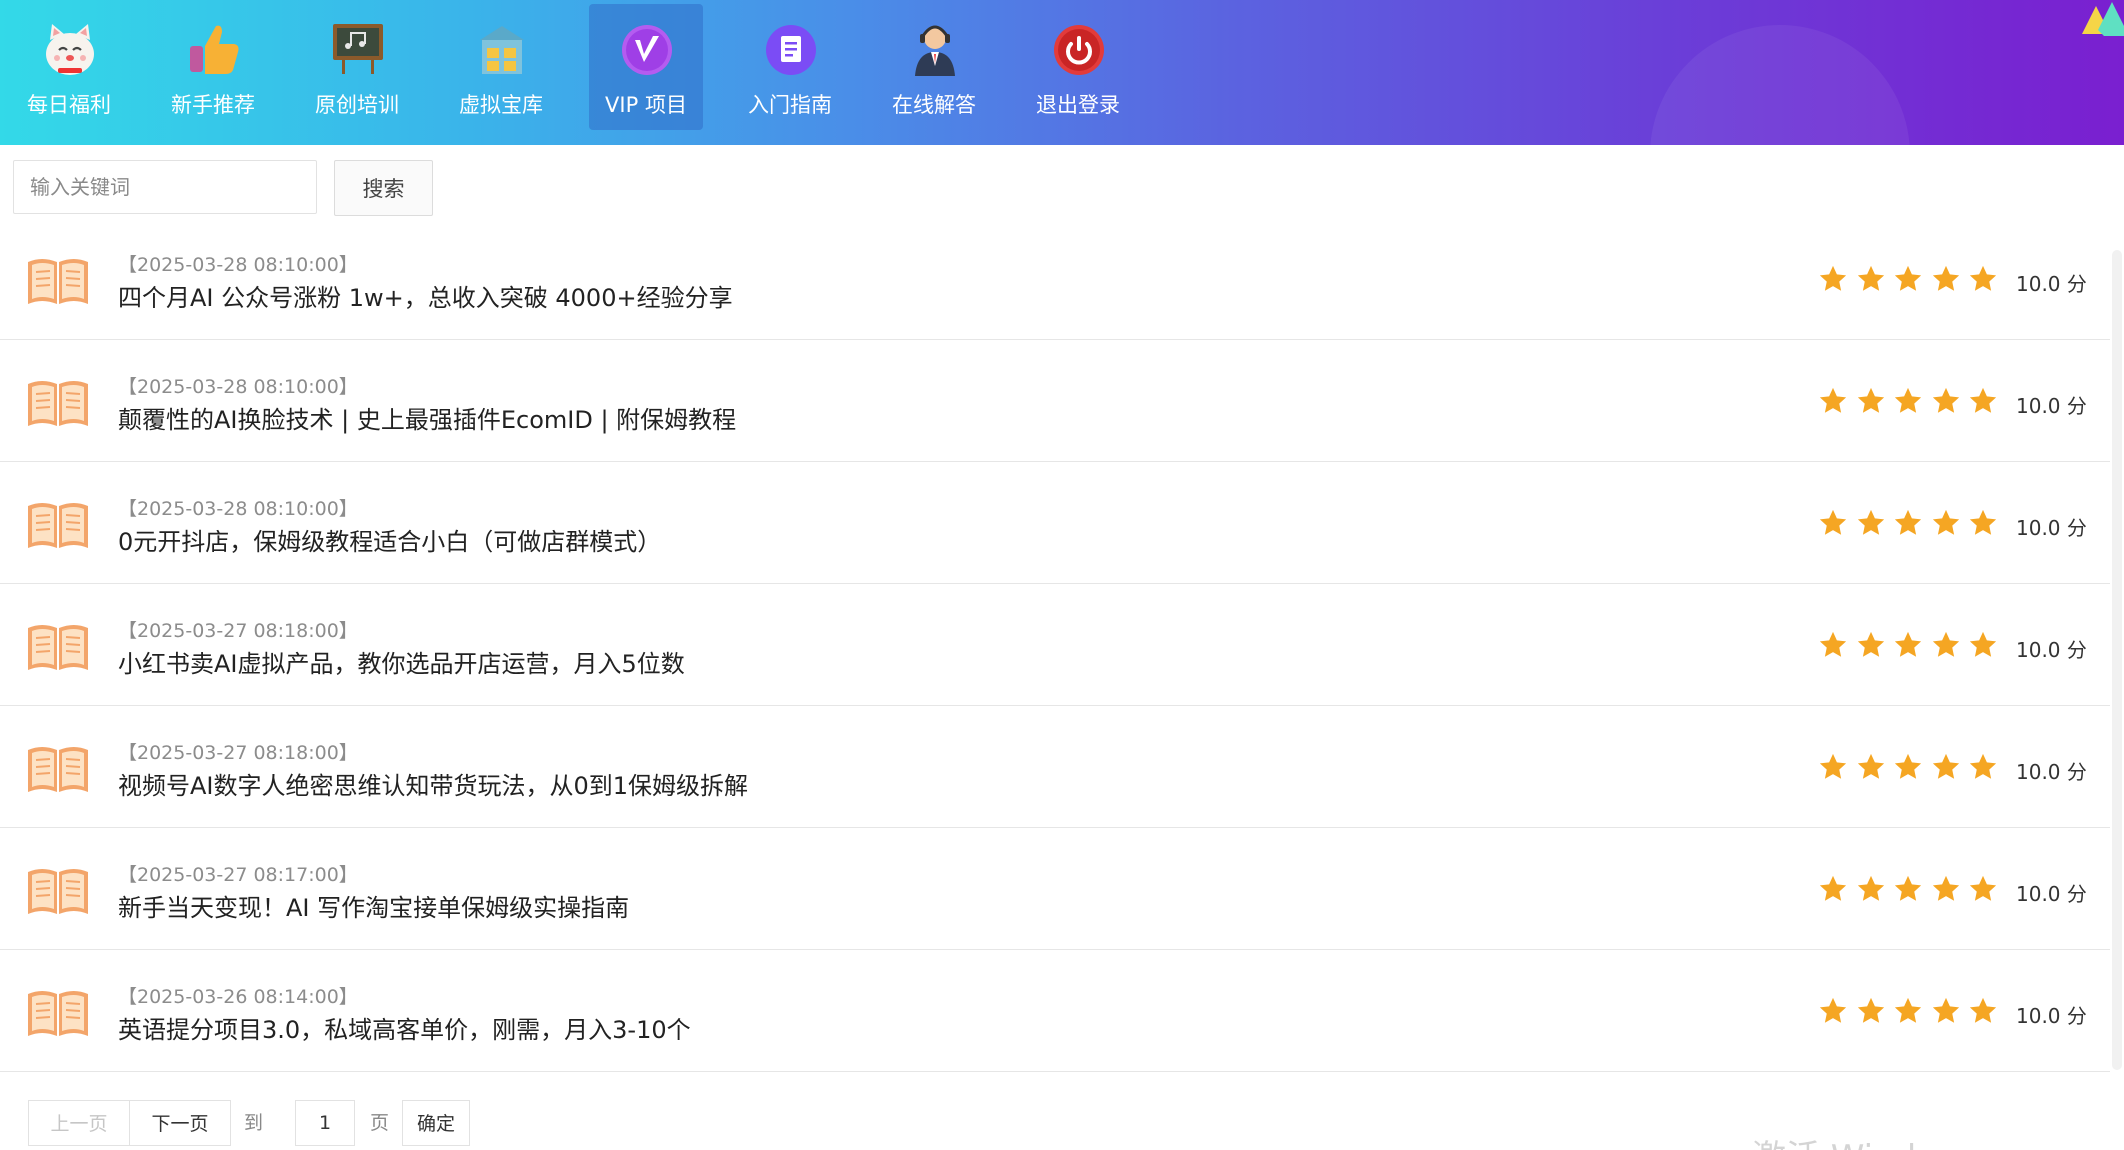 This screenshot has height=1150, width=2124. What do you see at coordinates (646, 105) in the screenshot?
I see `nav-item-label: VIP 项目` at bounding box center [646, 105].